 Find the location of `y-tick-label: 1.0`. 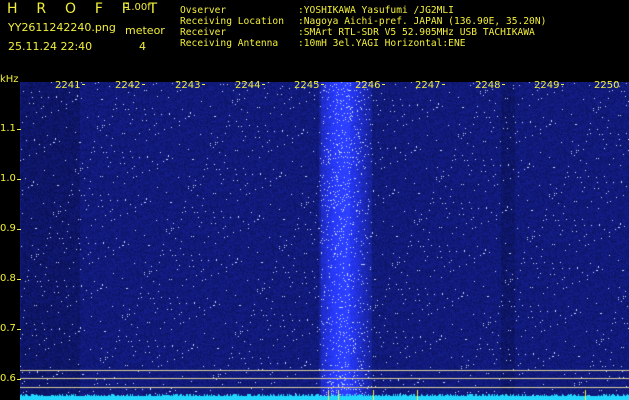

y-tick-label: 1.0 is located at coordinates (8, 178).